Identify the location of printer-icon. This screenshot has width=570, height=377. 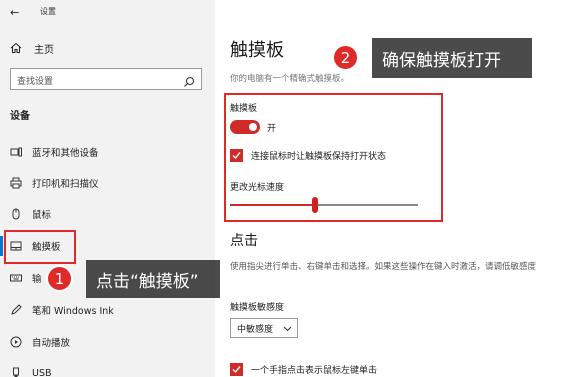
(16, 183).